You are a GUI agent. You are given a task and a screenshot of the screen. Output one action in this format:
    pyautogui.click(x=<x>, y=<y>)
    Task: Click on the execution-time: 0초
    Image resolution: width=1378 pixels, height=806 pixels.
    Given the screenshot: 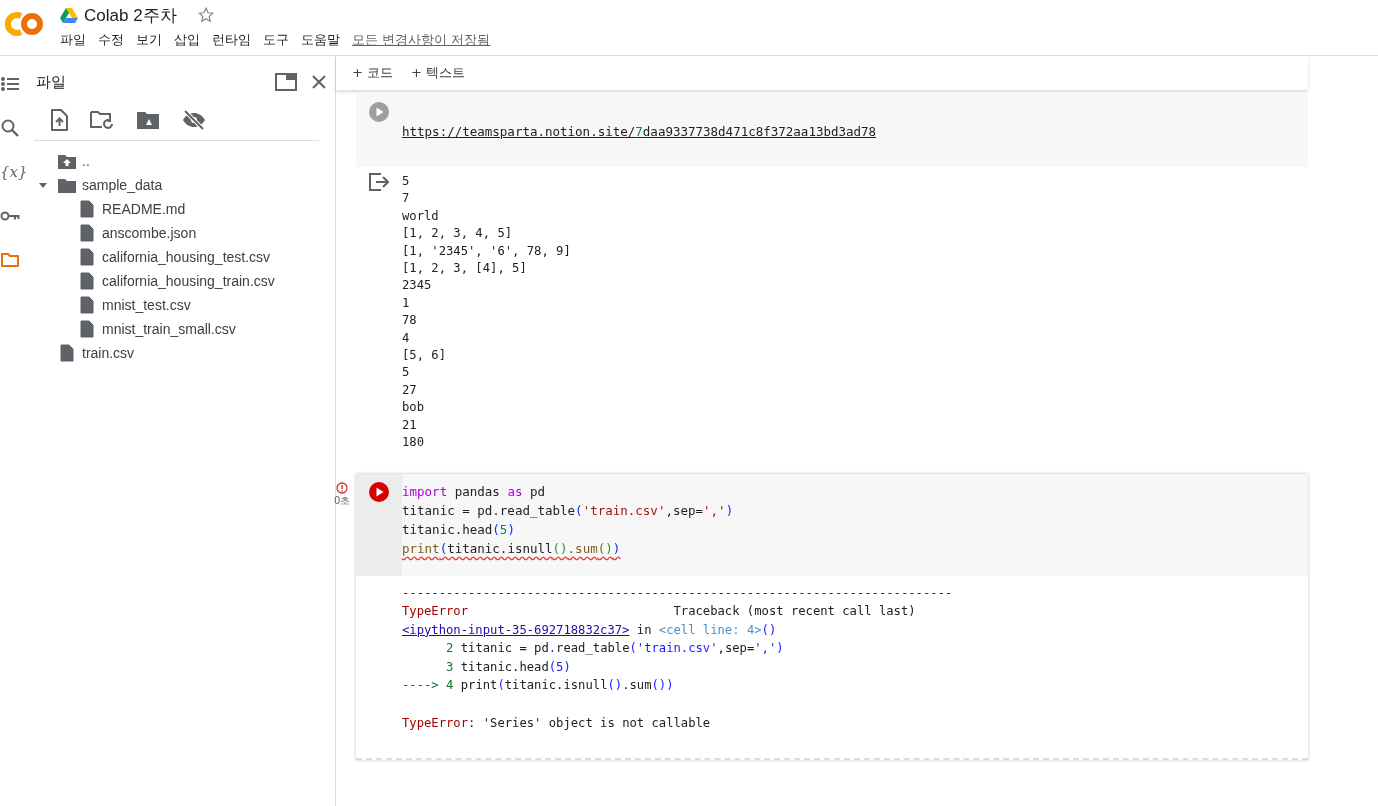 What is the action you would take?
    pyautogui.click(x=342, y=500)
    